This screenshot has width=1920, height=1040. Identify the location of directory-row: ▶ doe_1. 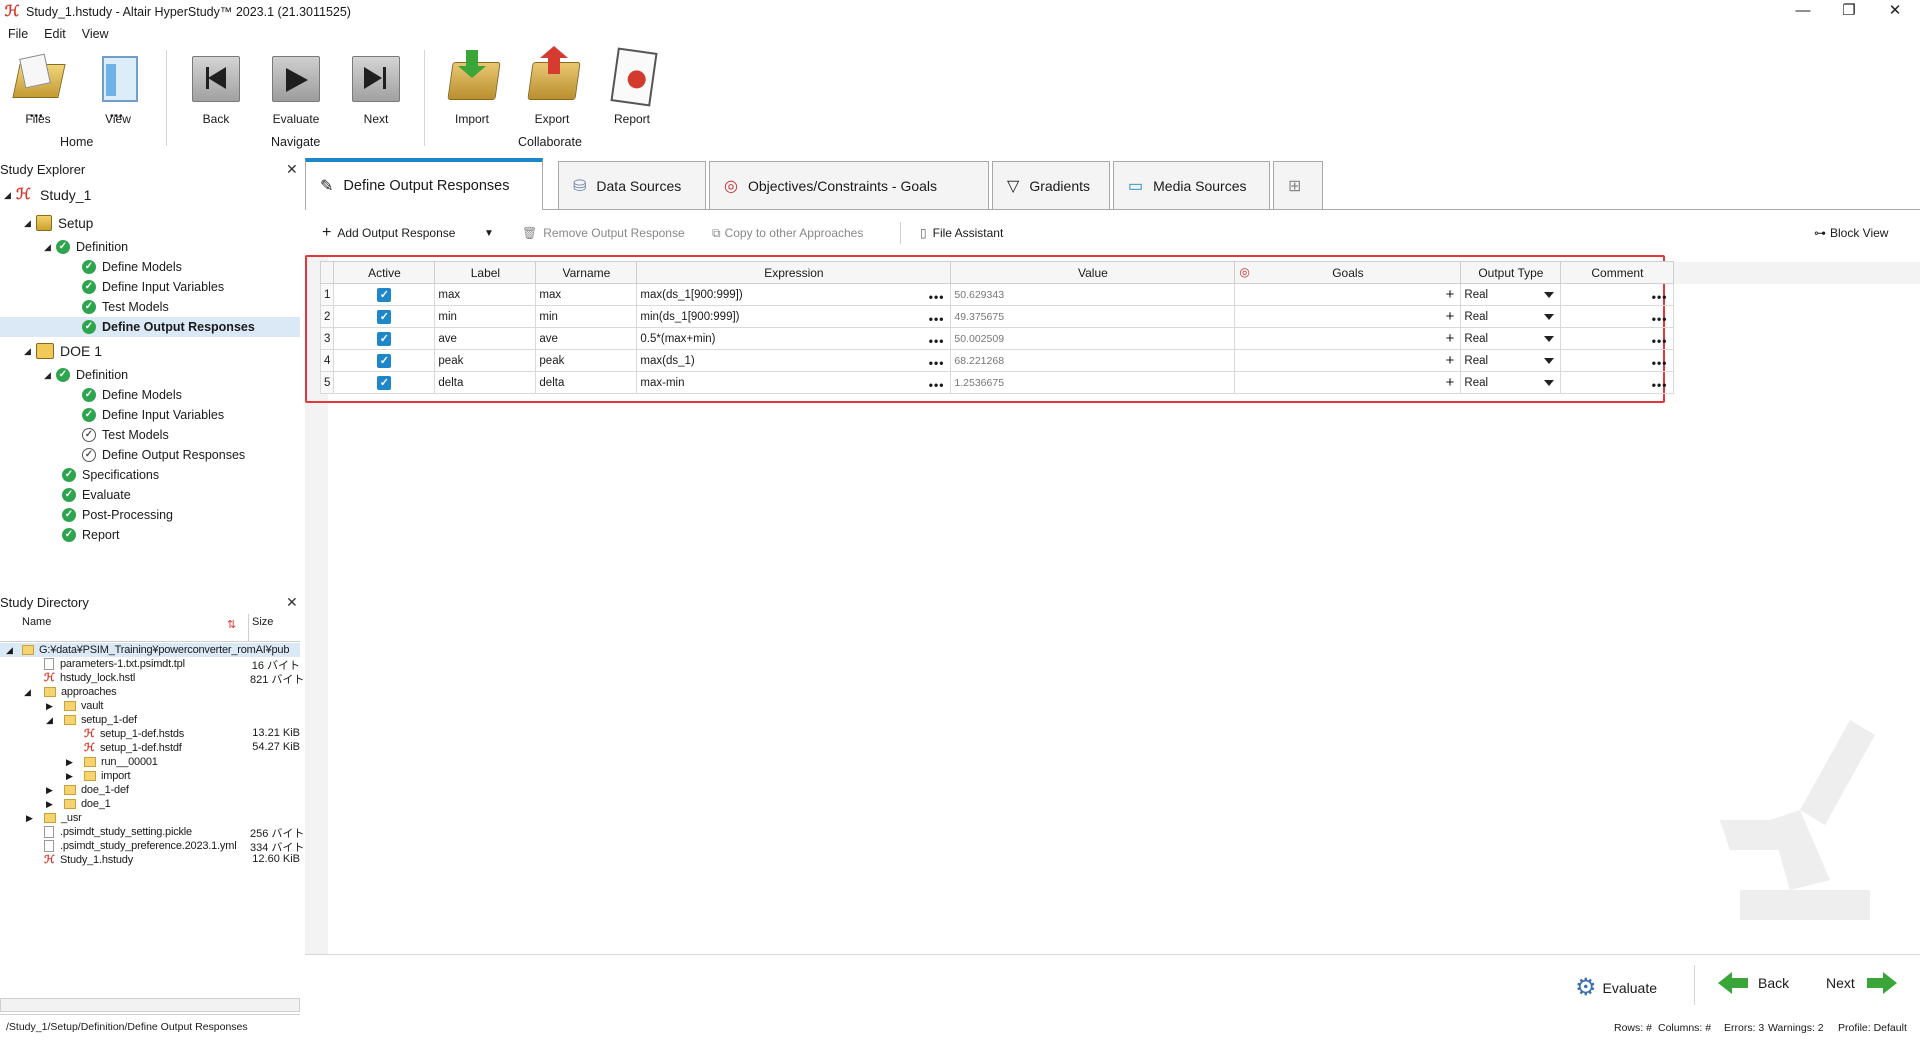
(78, 804).